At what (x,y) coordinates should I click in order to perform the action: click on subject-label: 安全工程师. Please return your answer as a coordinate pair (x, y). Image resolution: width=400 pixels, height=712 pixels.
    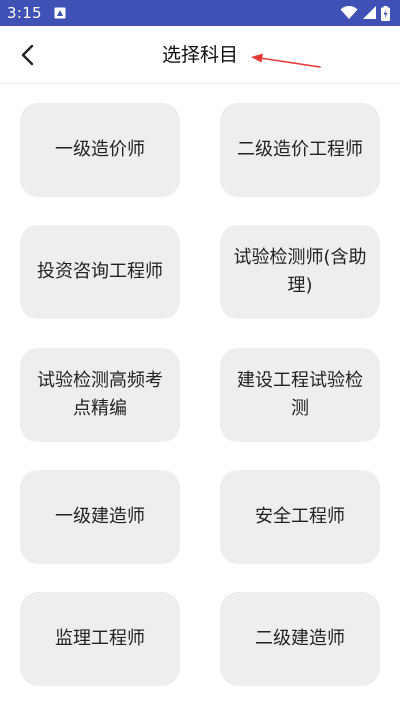
    Looking at the image, I should click on (300, 516).